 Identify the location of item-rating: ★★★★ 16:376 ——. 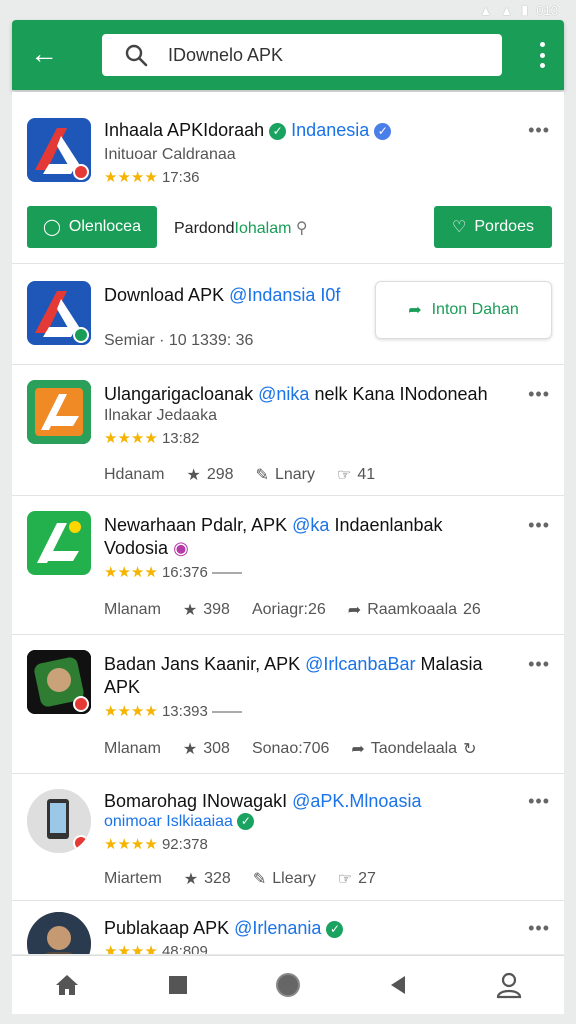
(173, 572).